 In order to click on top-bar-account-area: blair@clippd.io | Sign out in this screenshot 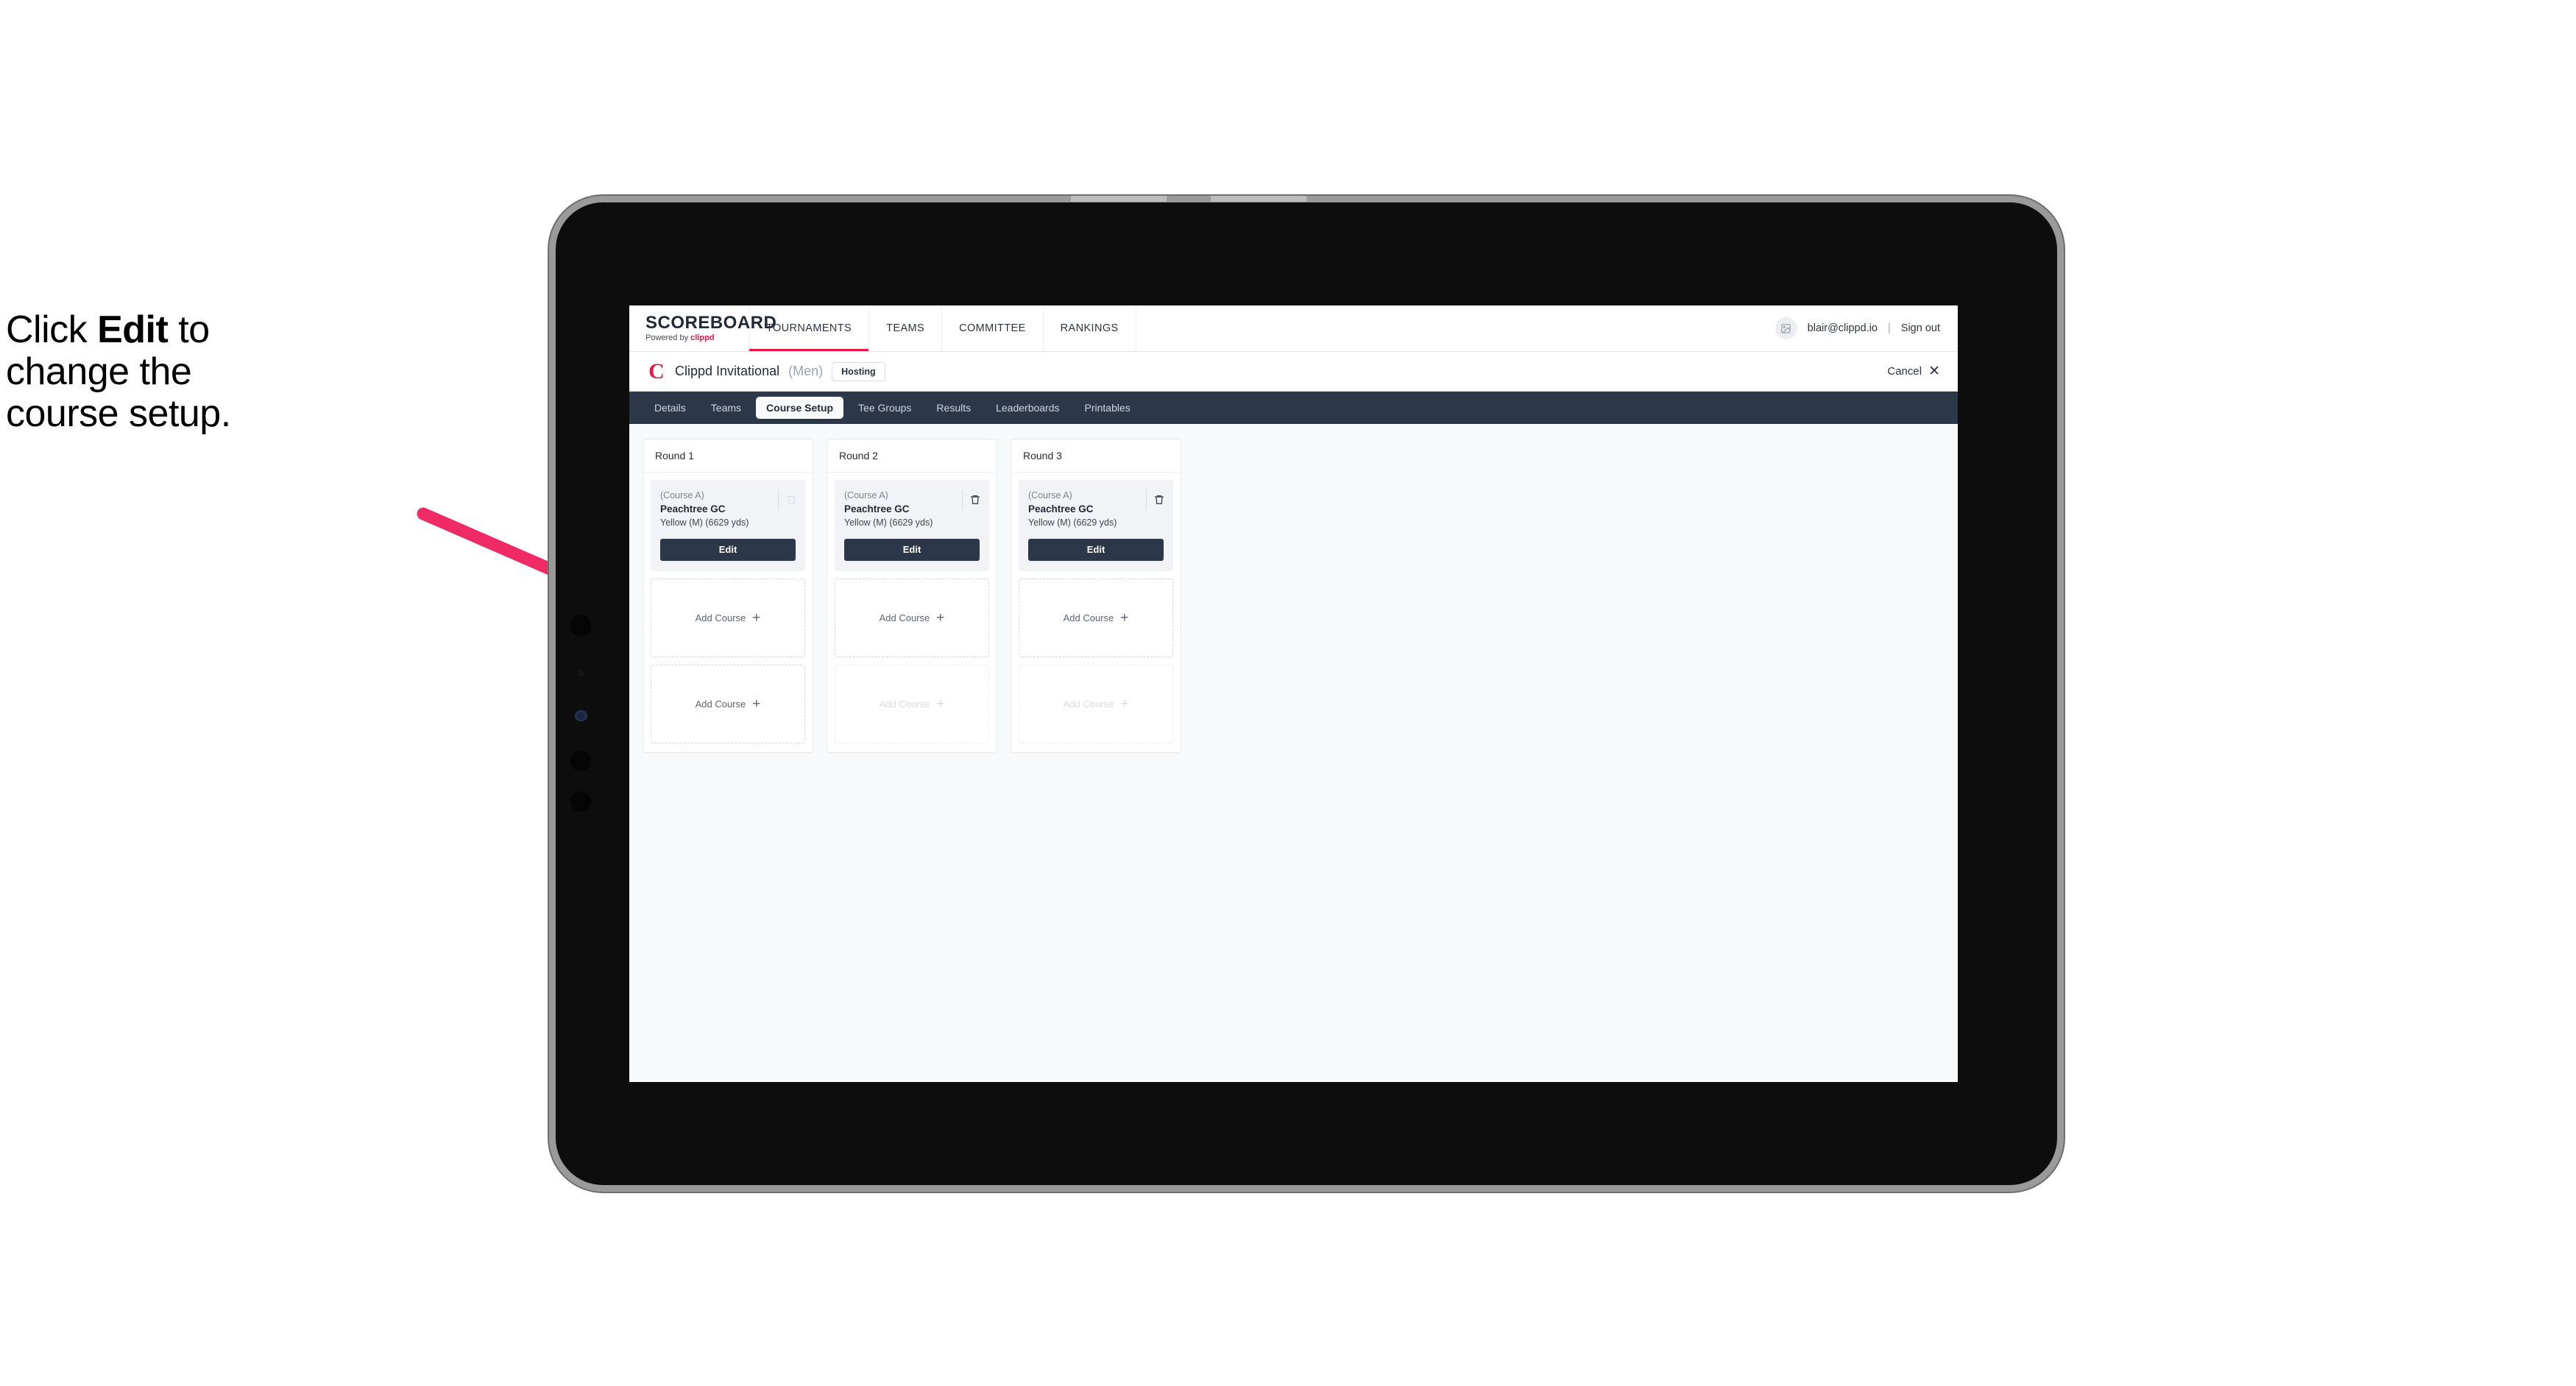, I will do `click(1866, 328)`.